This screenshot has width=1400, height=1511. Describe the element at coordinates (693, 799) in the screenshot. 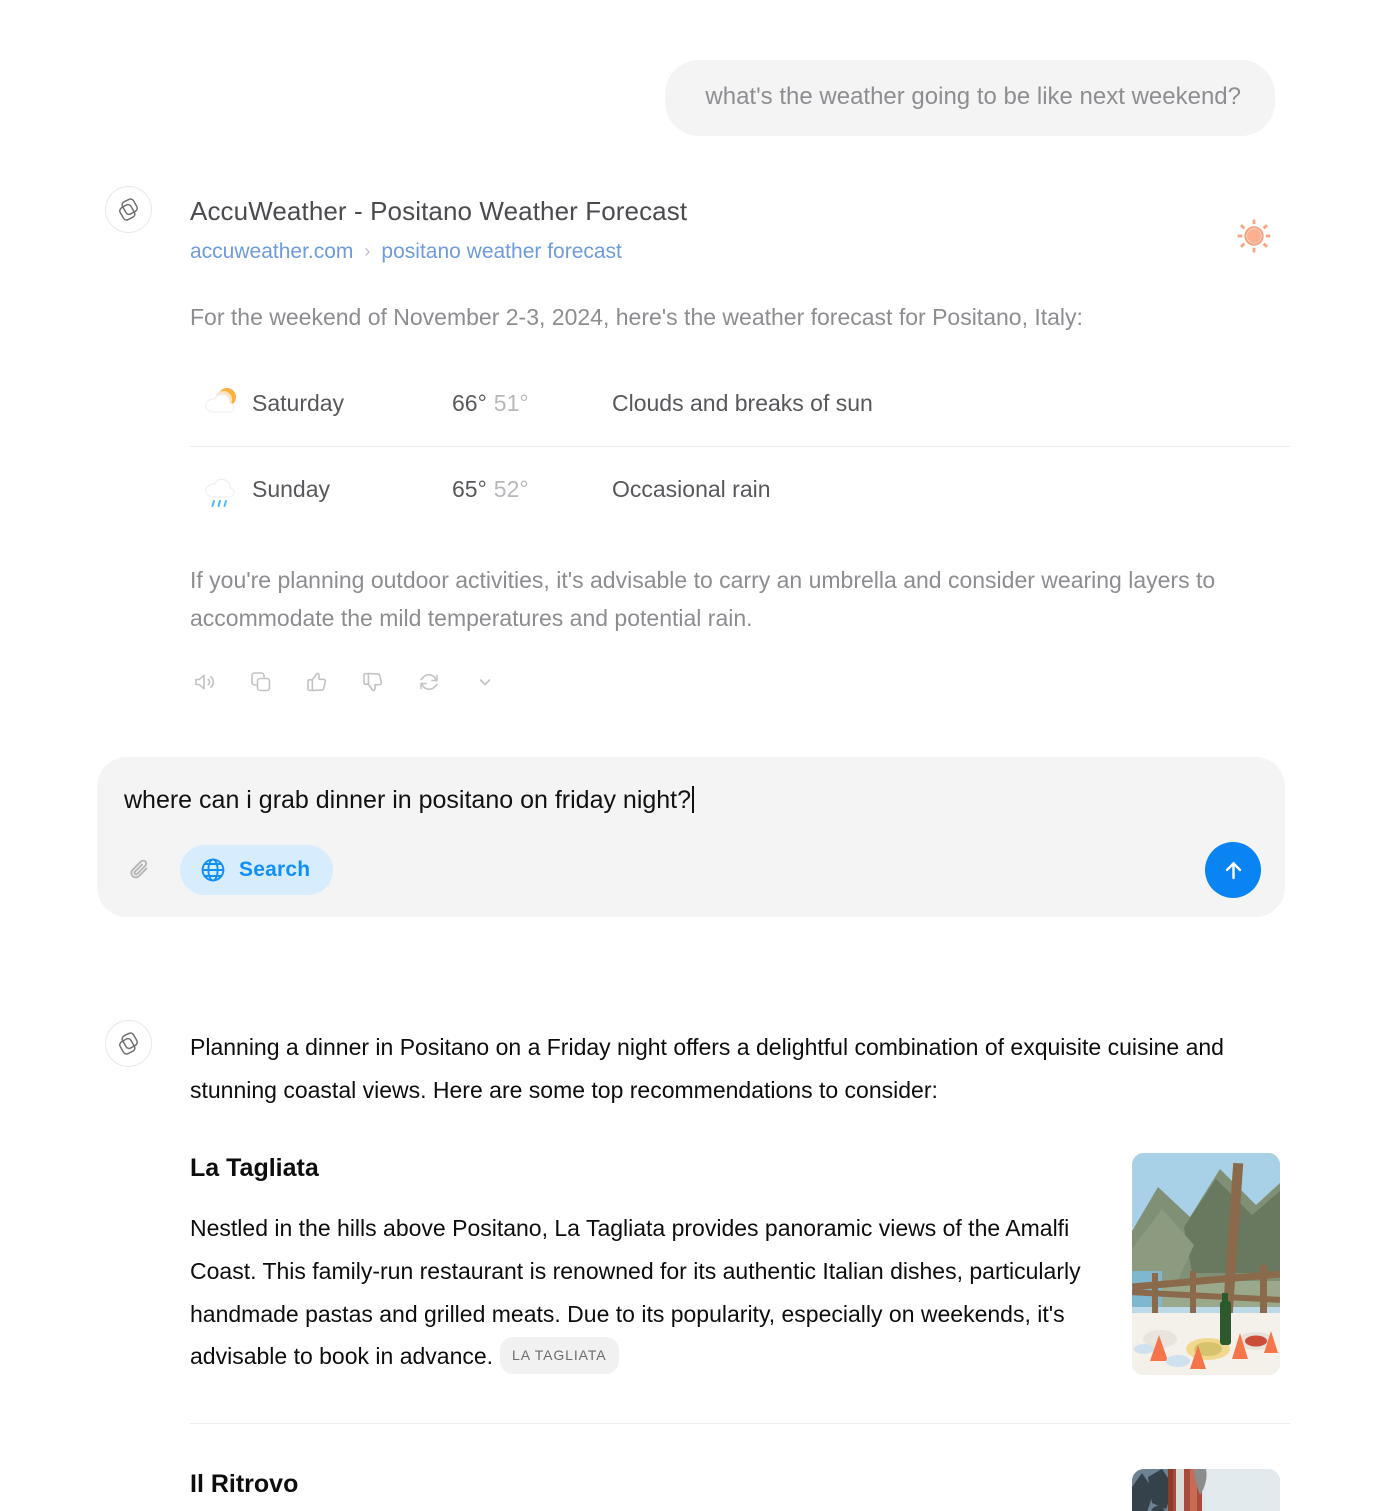

I see `text-caret` at that location.